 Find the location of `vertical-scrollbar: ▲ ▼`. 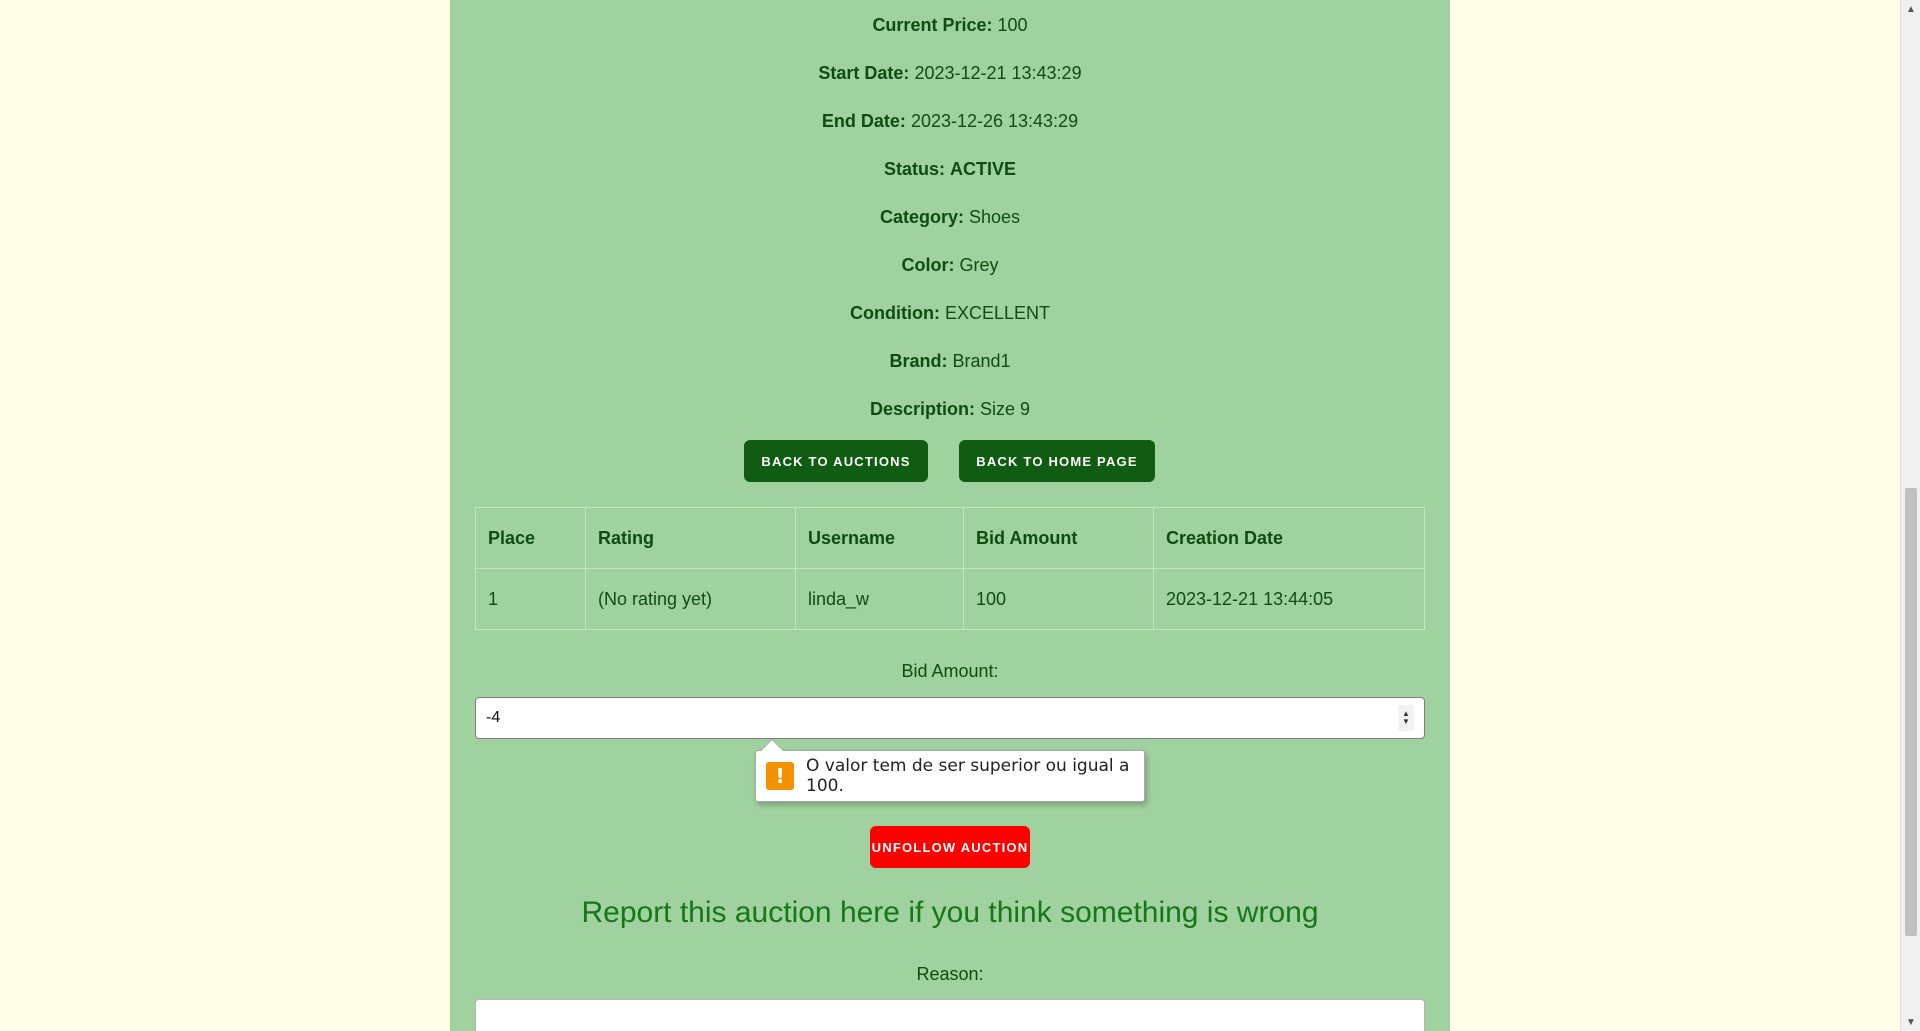

vertical-scrollbar: ▲ ▼ is located at coordinates (1910, 515).